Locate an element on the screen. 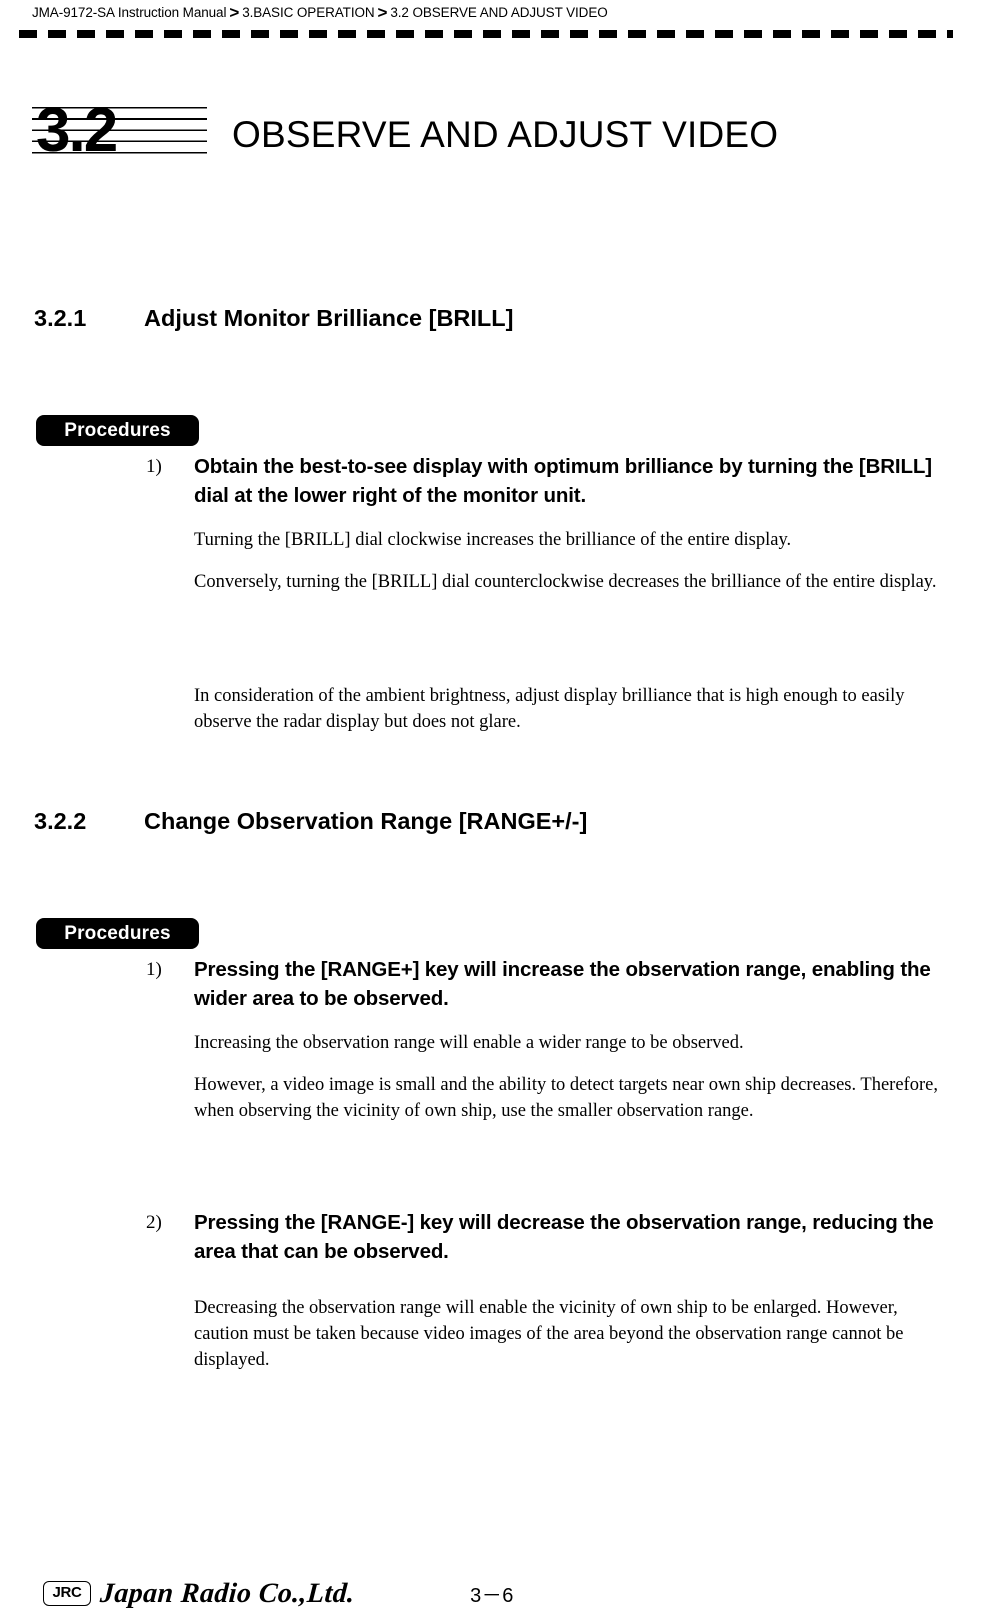  section-heading-321: 3.2.1 Adjust Monitor Brilliance [BRILL] is located at coordinates (273, 318).